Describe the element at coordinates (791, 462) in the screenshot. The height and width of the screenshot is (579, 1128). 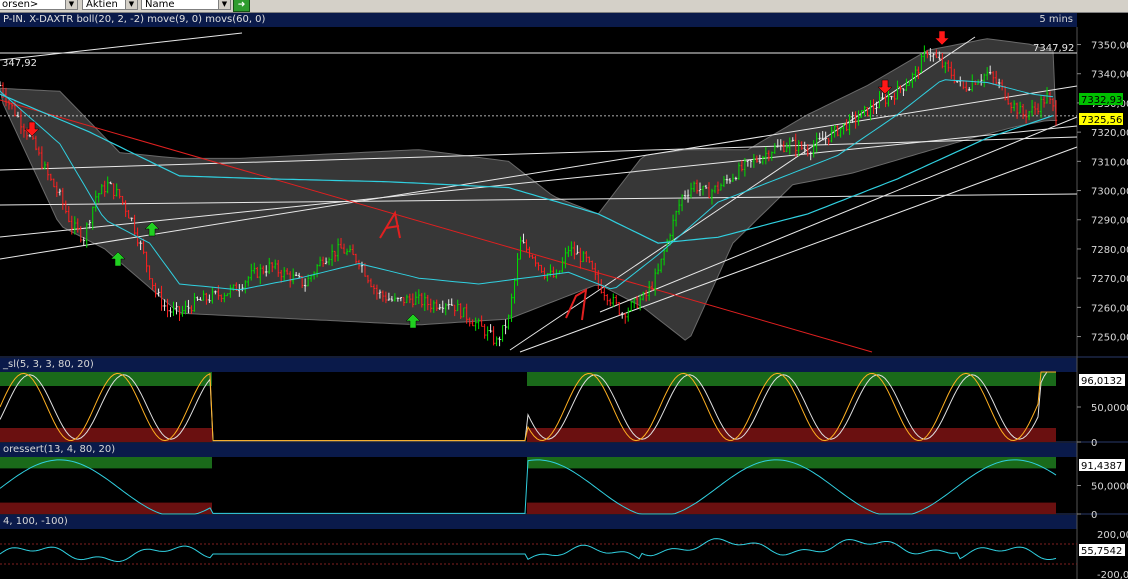
I see `stoch2-overbought-zone` at that location.